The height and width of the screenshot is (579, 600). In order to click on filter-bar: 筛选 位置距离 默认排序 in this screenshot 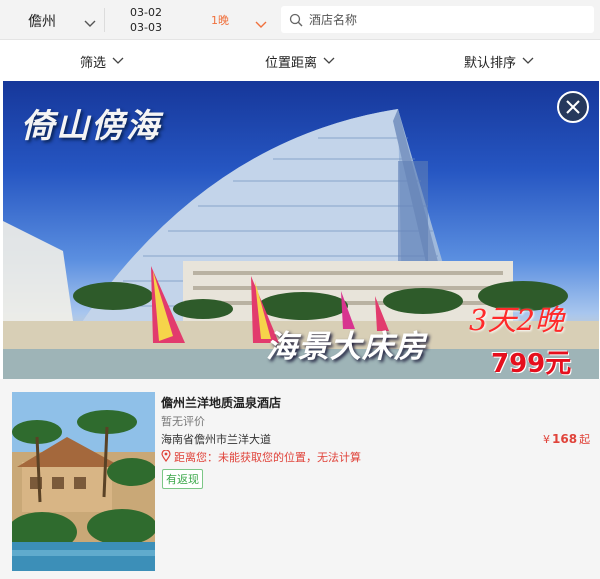, I will do `click(300, 60)`.